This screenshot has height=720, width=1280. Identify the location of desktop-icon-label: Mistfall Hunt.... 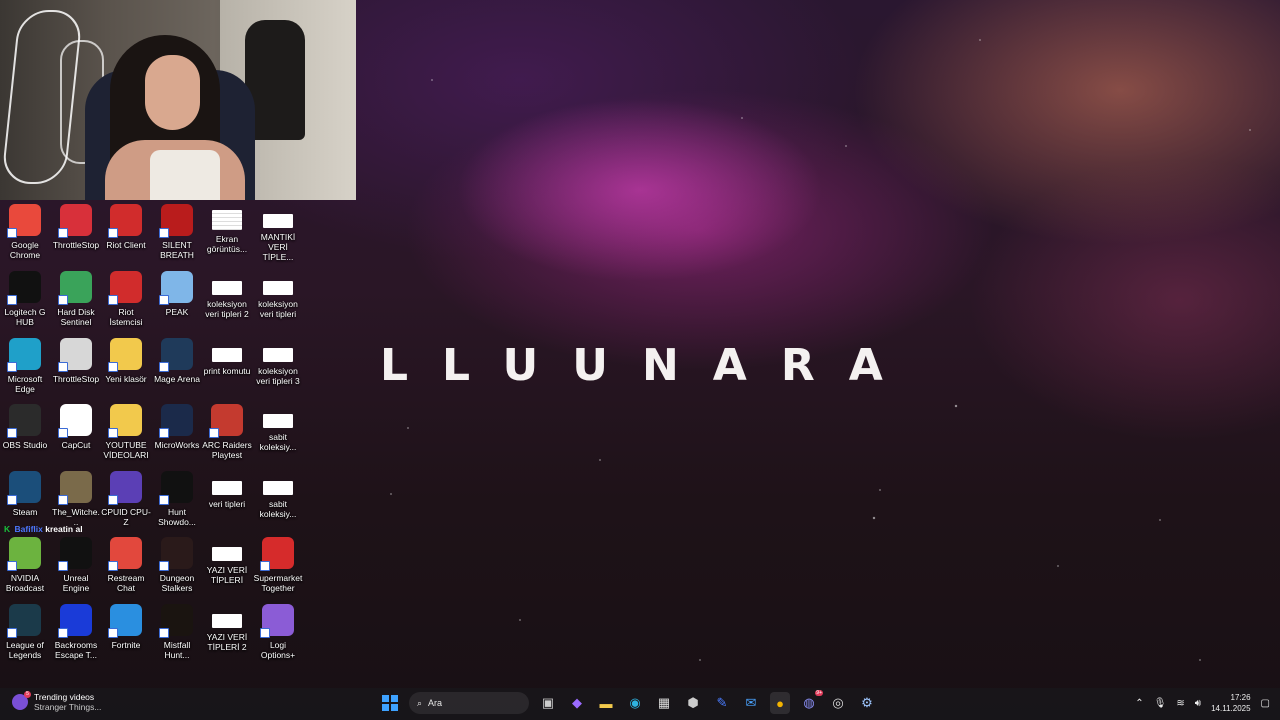
(177, 650).